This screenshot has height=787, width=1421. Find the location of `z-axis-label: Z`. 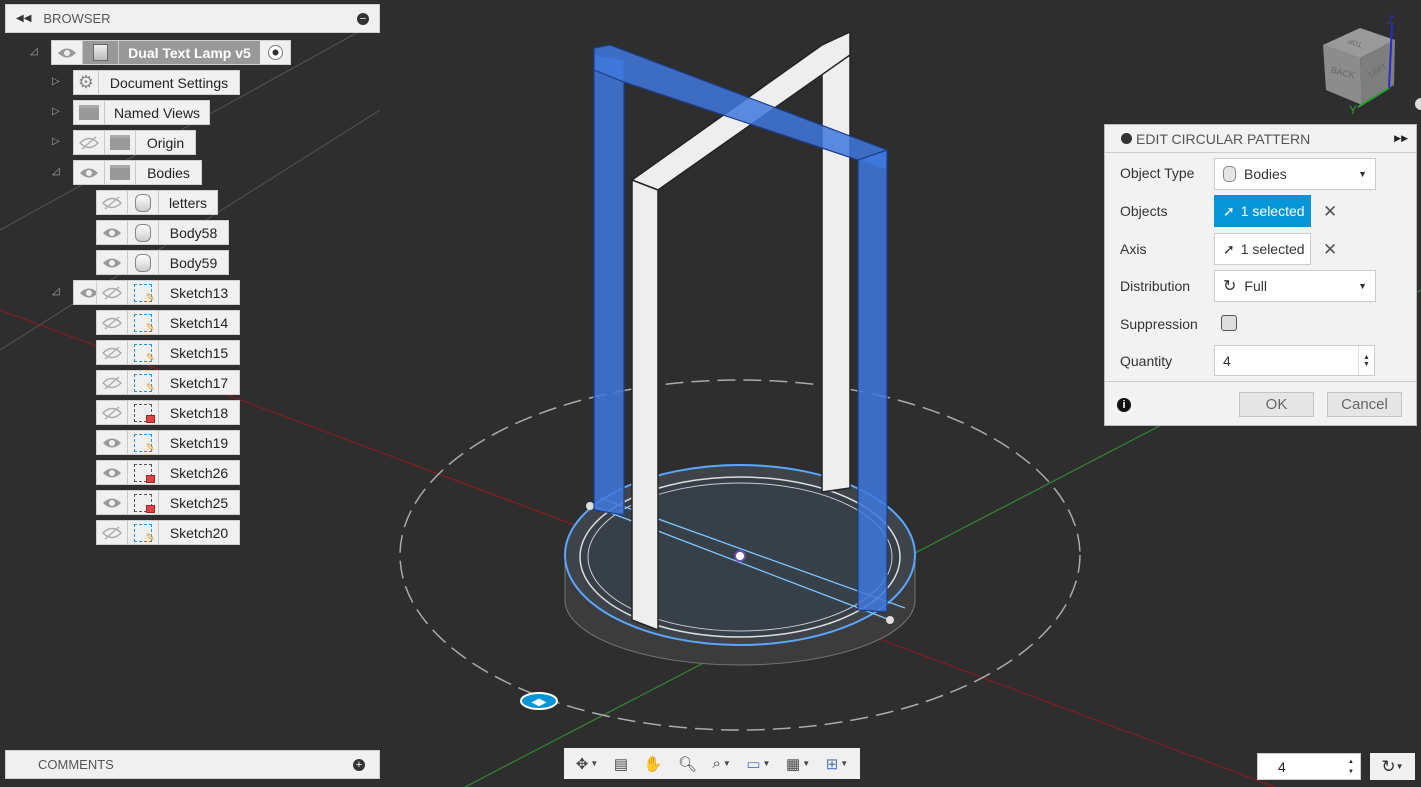

z-axis-label: Z is located at coordinates (1390, 20).